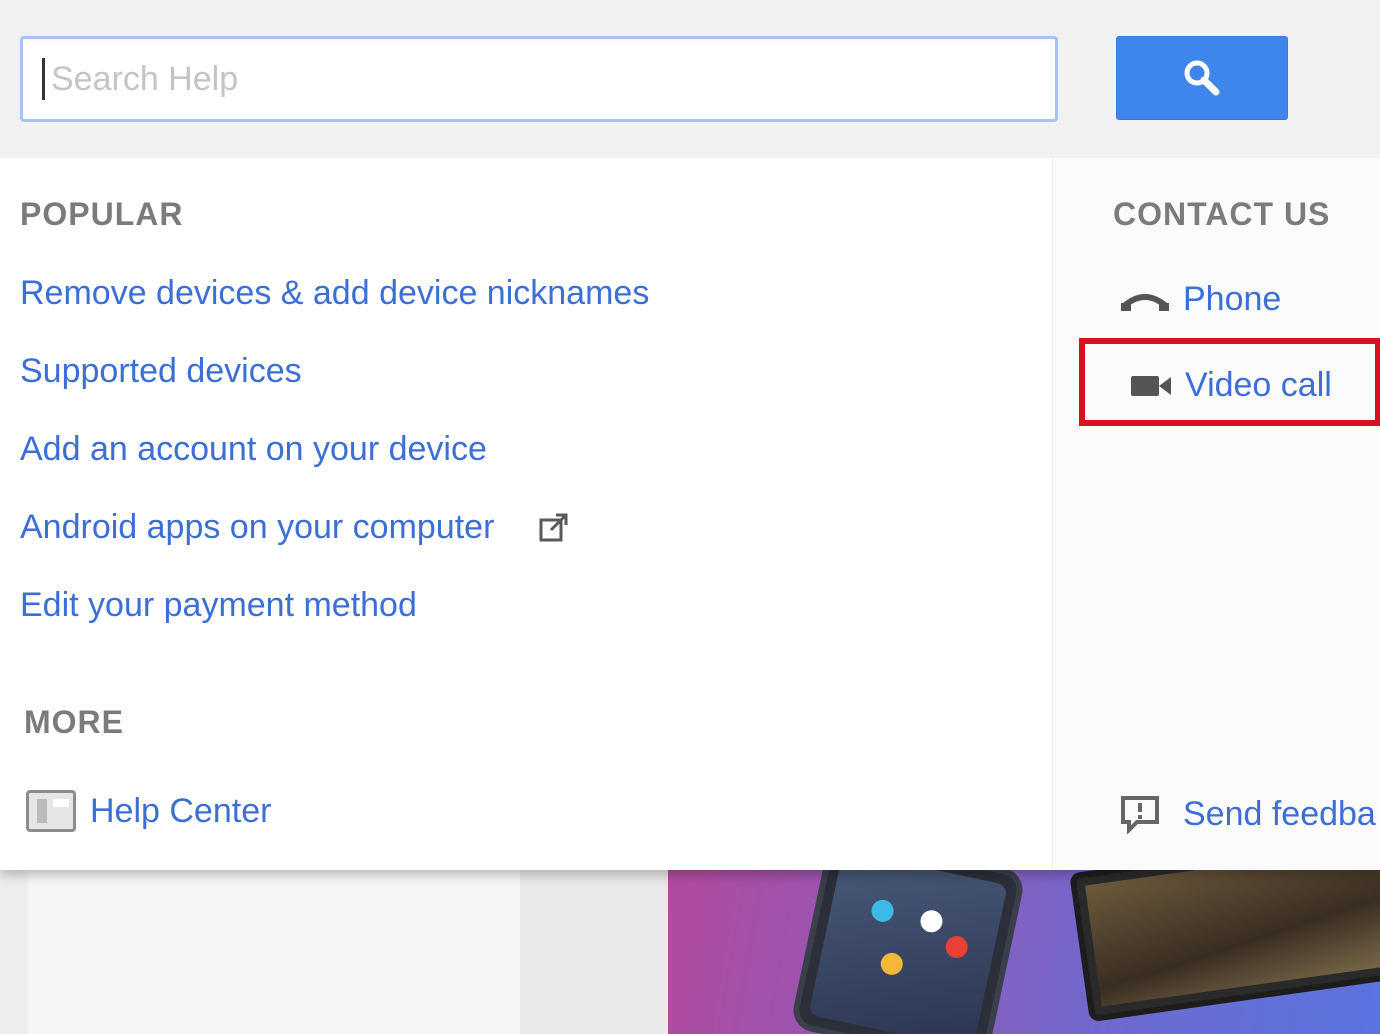  I want to click on help-center-link: Help Center, so click(180, 811).